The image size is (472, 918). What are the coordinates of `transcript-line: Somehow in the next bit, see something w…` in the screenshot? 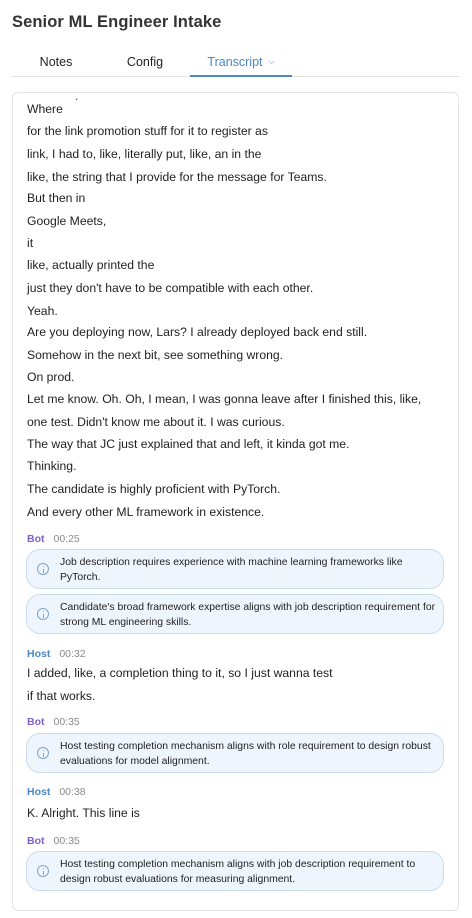 It's located at (155, 355).